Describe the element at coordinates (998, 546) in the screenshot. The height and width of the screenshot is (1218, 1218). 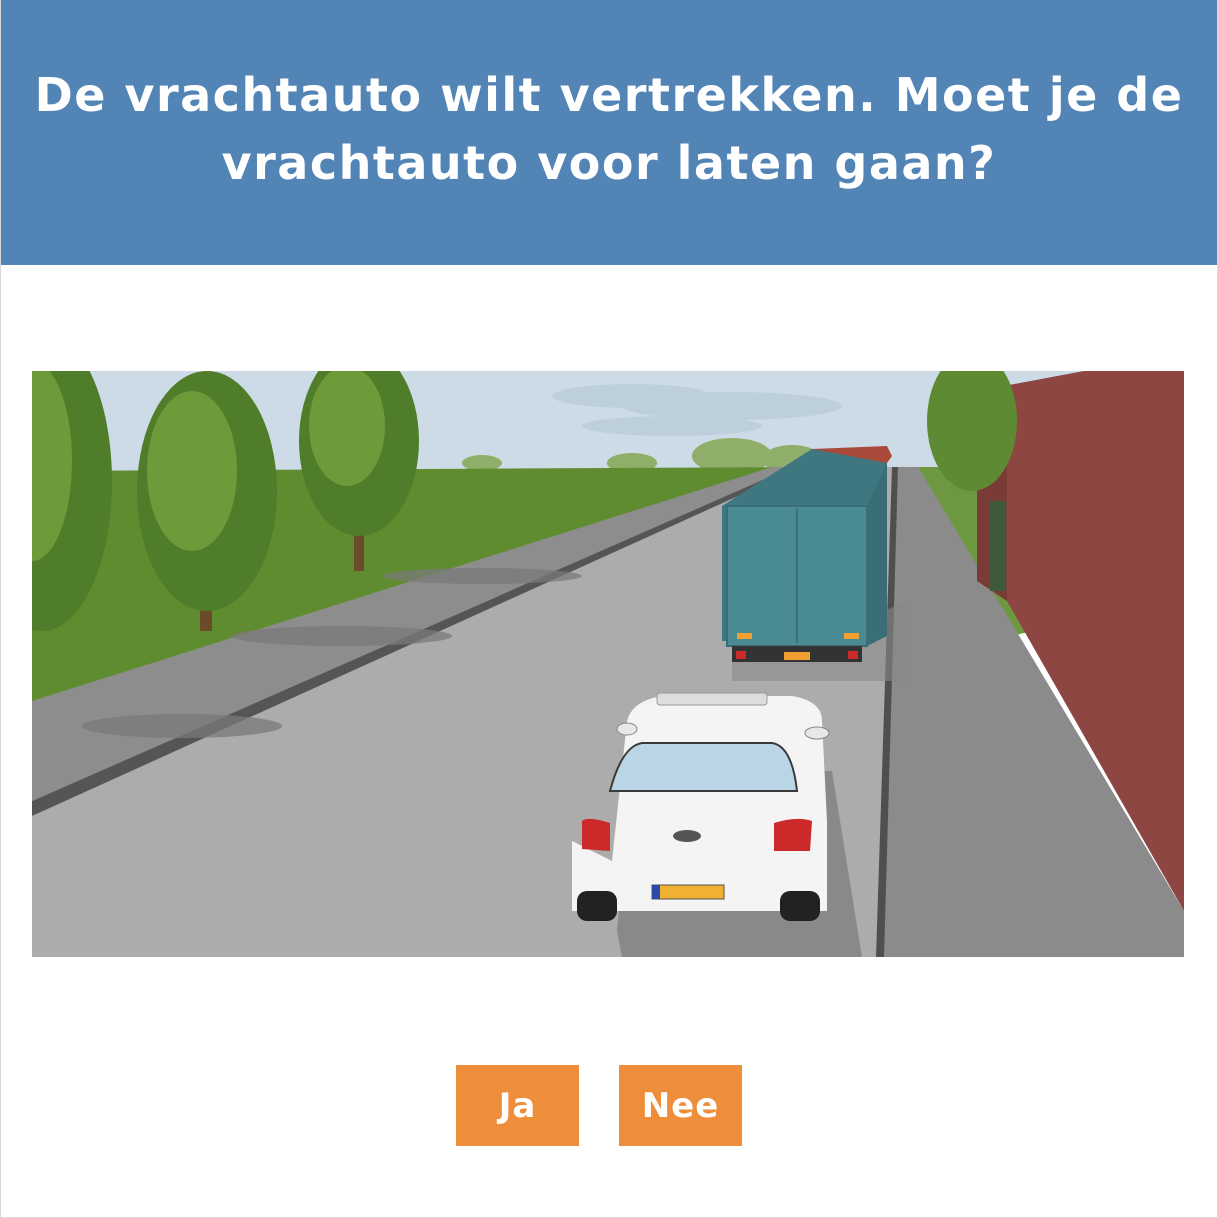
I see `building-door` at that location.